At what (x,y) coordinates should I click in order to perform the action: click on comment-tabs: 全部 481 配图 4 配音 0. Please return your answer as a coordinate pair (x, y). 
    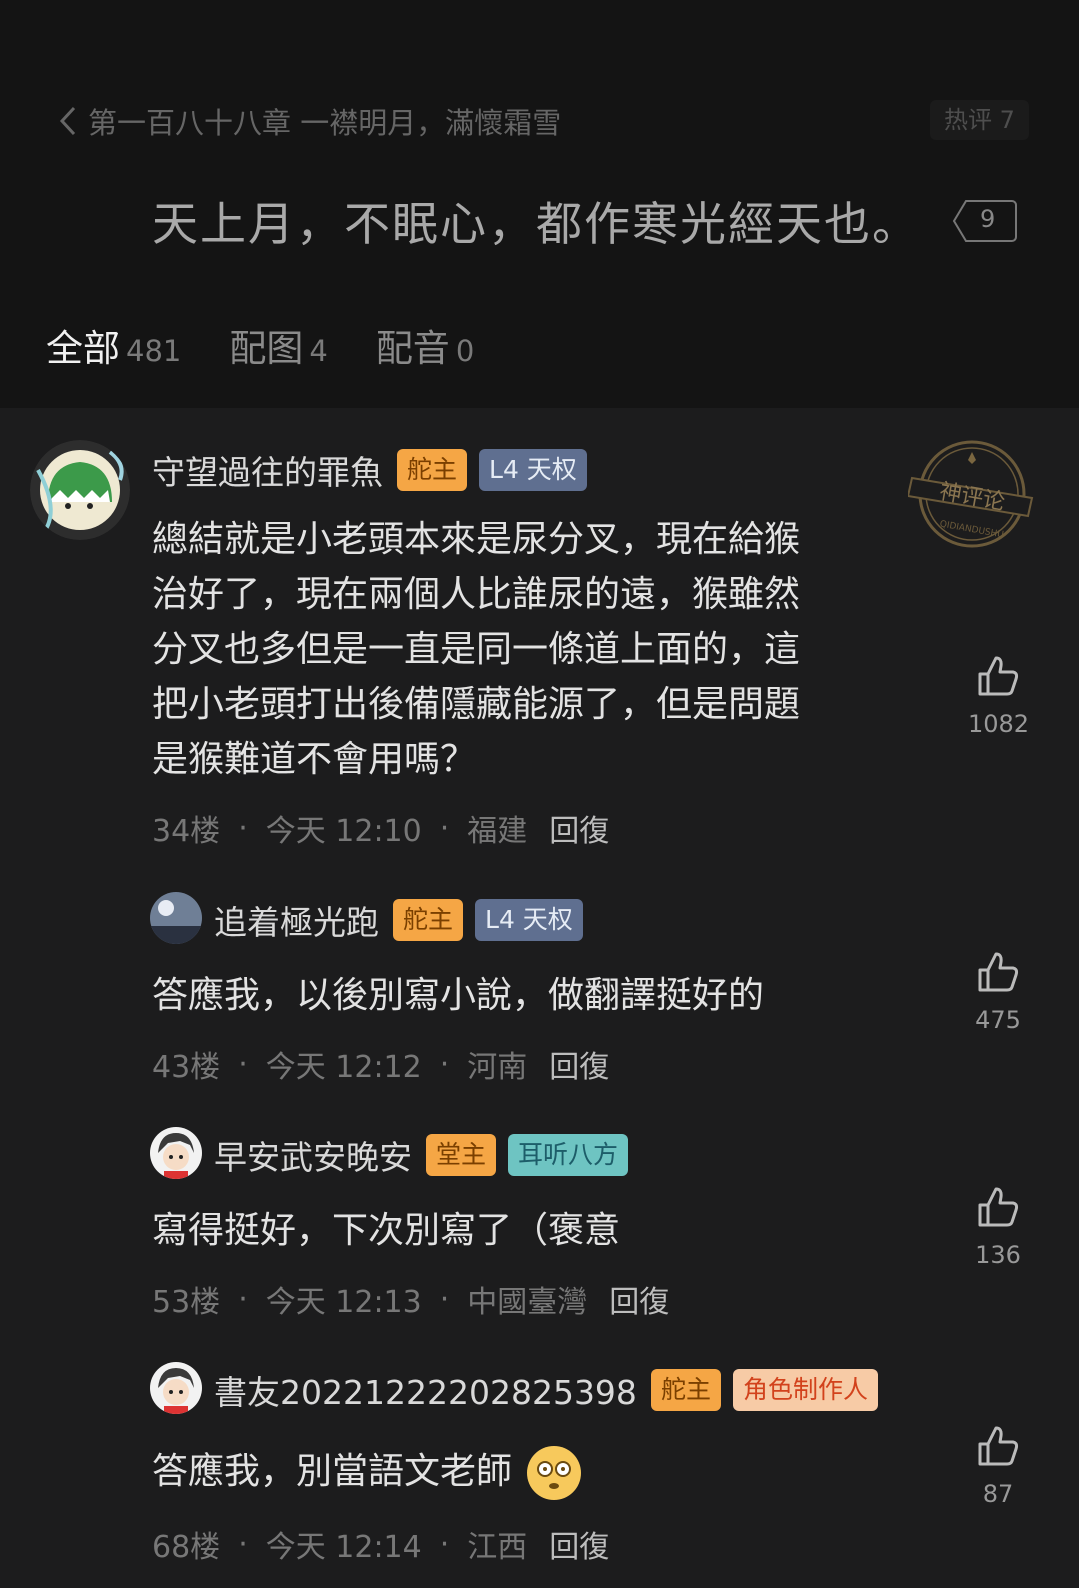
    Looking at the image, I should click on (281, 345).